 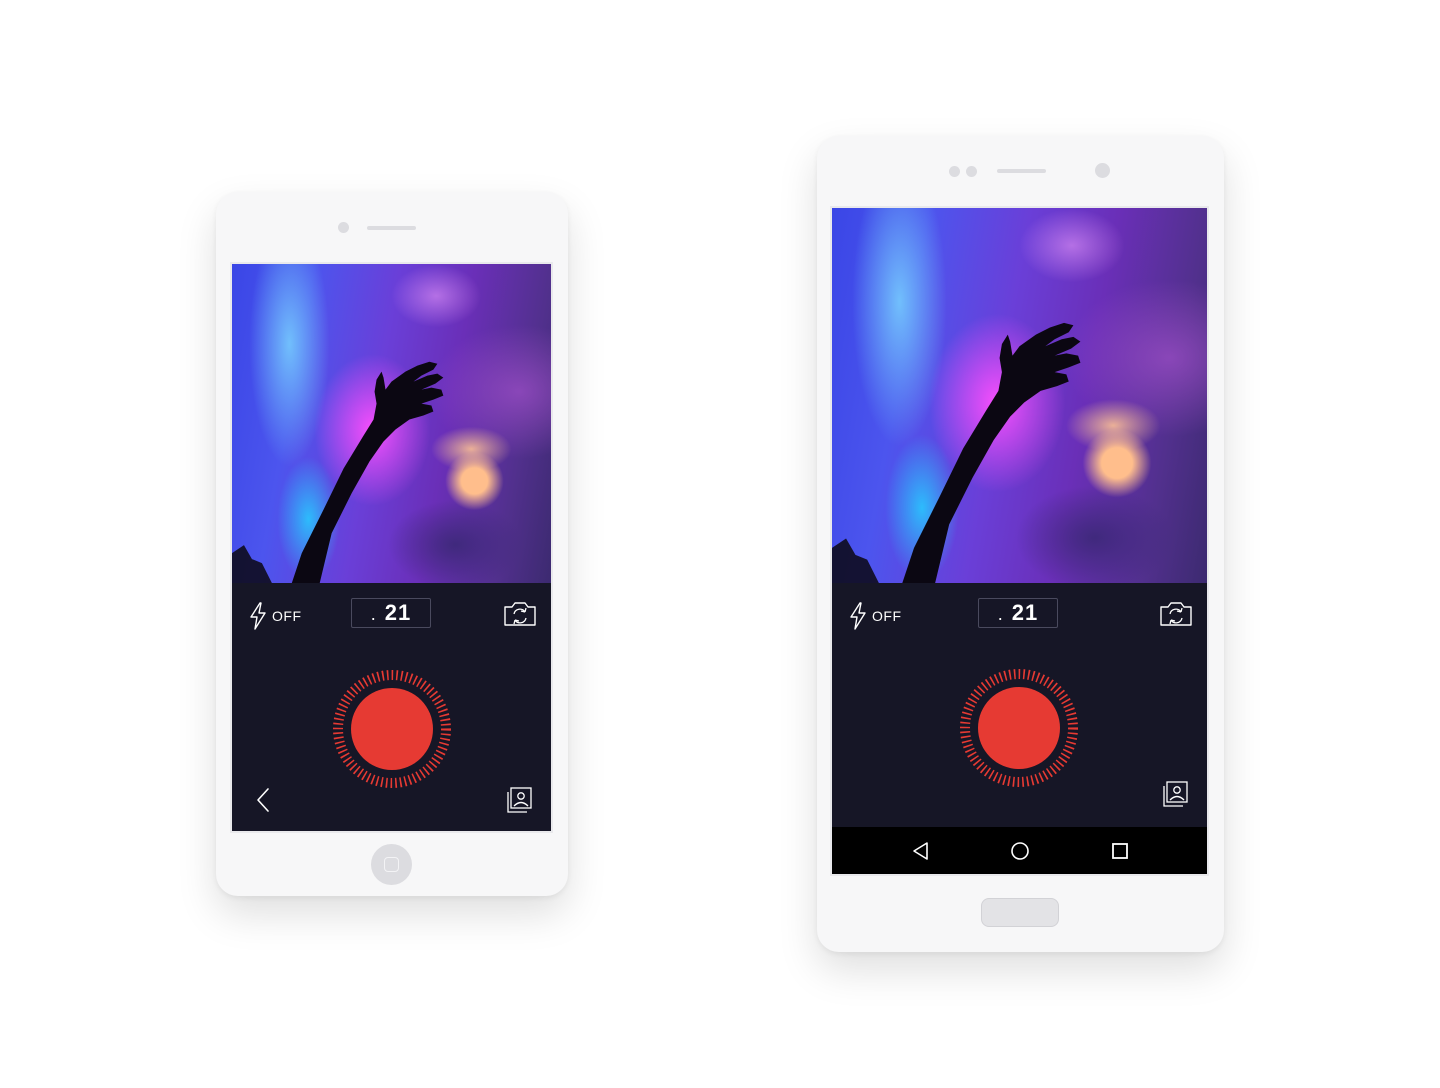 I want to click on chevron-left-icon, so click(x=264, y=800).